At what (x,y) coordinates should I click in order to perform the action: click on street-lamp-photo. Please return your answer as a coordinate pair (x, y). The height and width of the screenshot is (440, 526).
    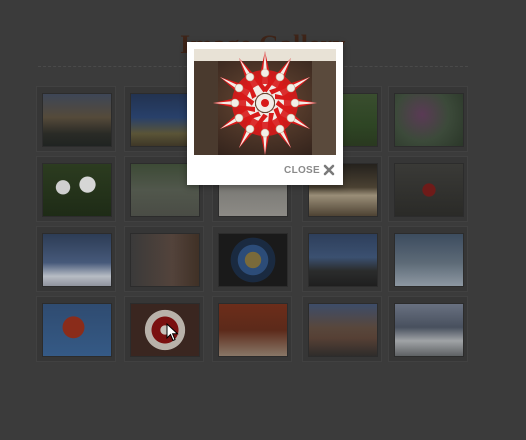
    Looking at the image, I should click on (77, 260).